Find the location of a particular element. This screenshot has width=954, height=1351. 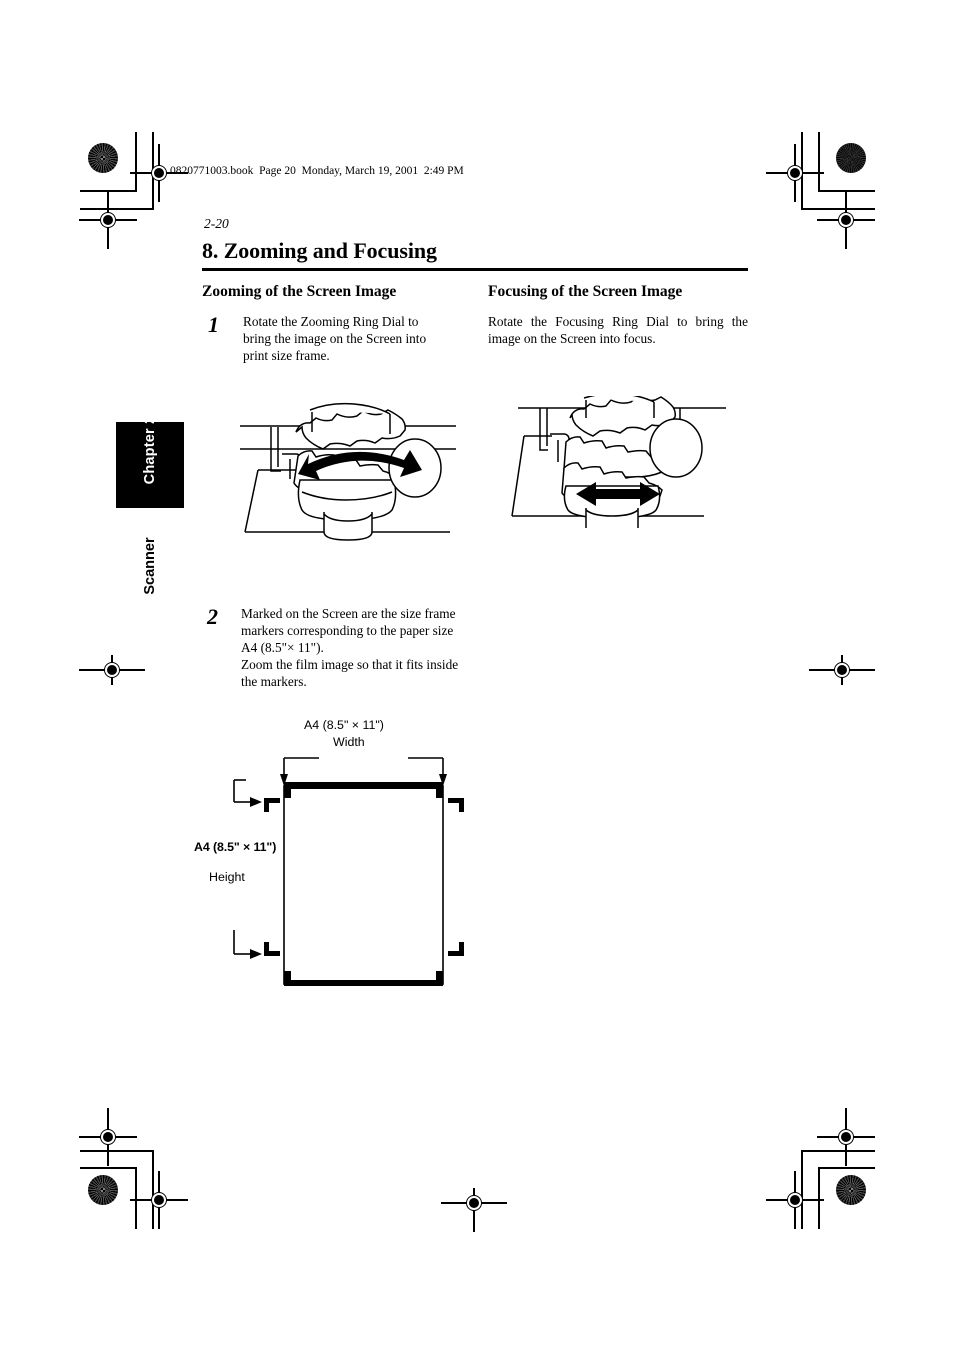

illustration-zoom-ring-dial is located at coordinates (348, 470).